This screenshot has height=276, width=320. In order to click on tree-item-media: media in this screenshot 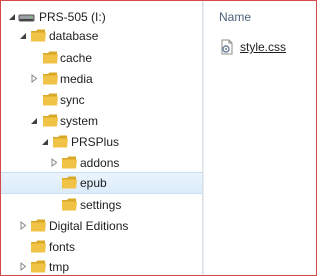, I will do `click(101, 79)`.